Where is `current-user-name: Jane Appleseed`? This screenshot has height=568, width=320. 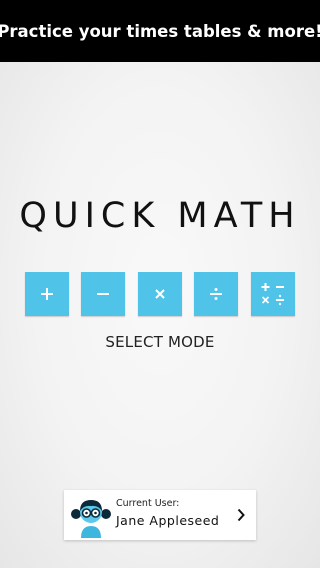 current-user-name: Jane Appleseed is located at coordinates (168, 520).